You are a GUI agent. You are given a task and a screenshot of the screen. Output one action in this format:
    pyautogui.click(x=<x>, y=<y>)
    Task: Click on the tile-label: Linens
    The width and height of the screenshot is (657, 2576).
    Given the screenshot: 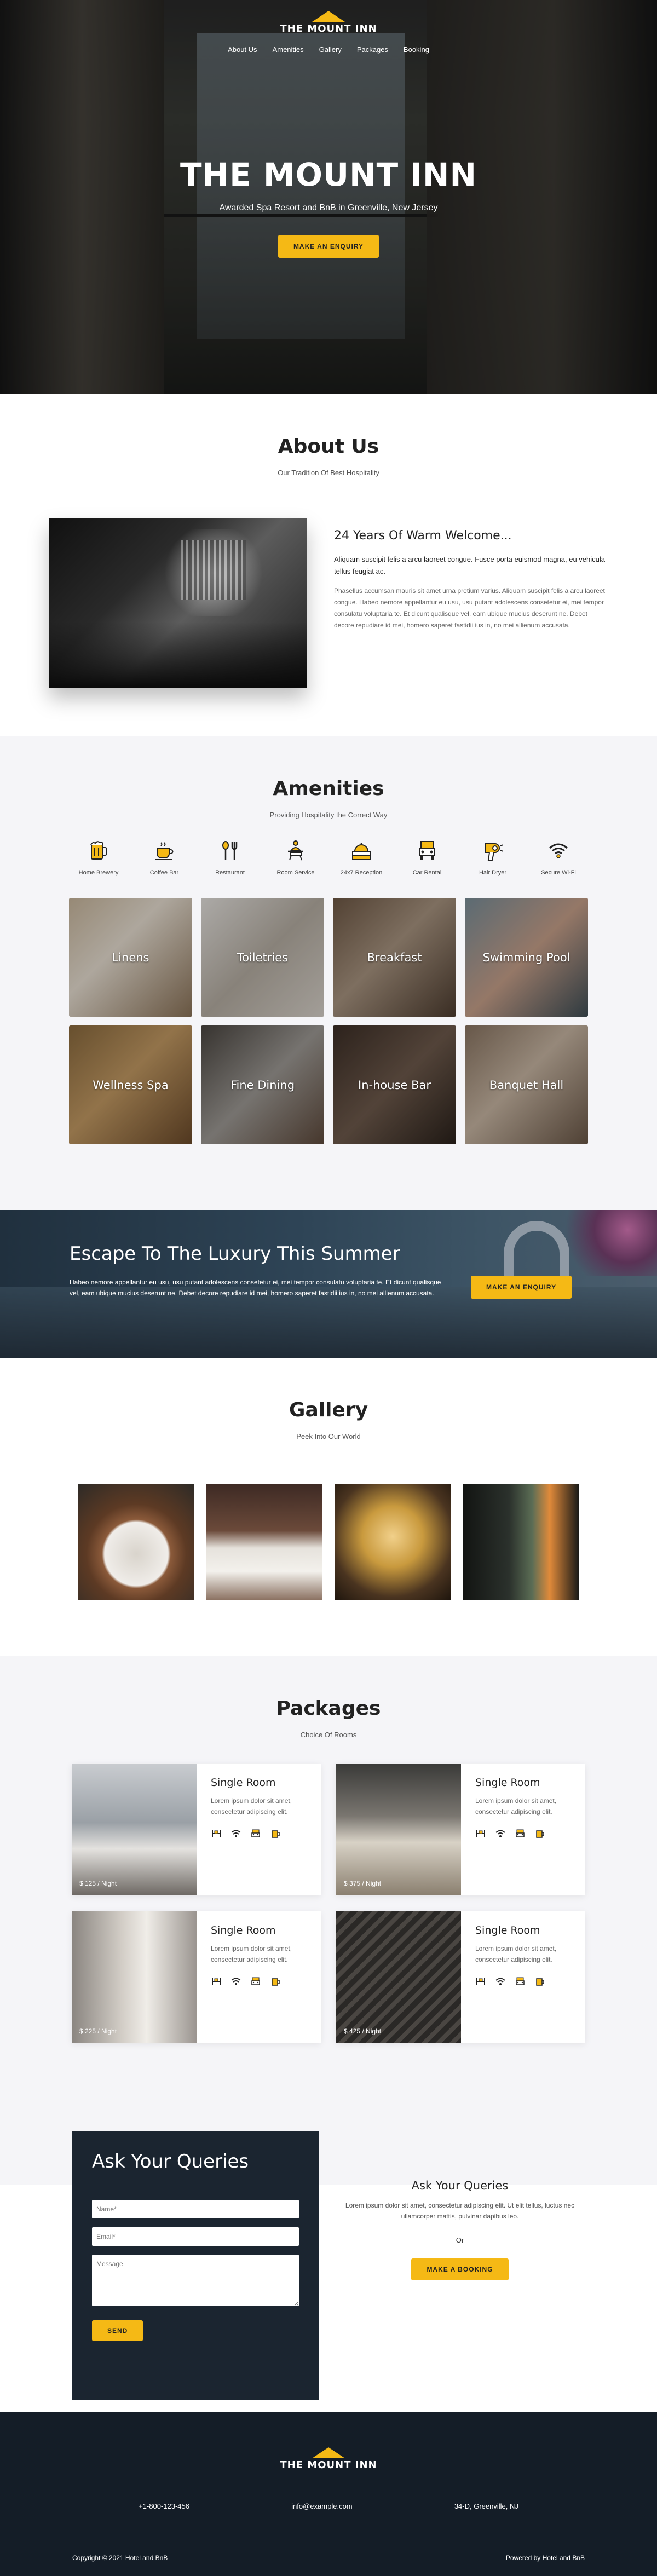 What is the action you would take?
    pyautogui.click(x=130, y=957)
    